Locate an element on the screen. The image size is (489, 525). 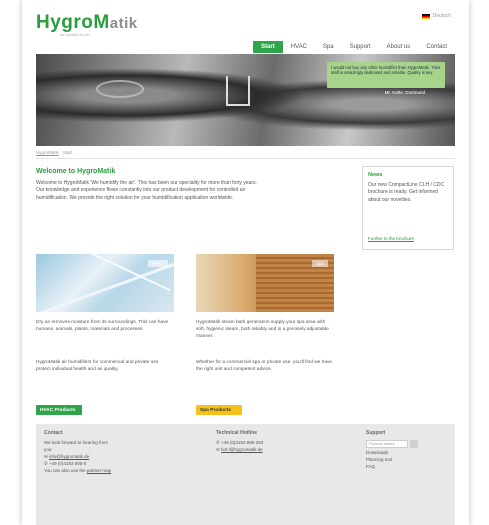
footer-hotline-email: hot-l@hygromatik.de is located at coordinates (242, 449).